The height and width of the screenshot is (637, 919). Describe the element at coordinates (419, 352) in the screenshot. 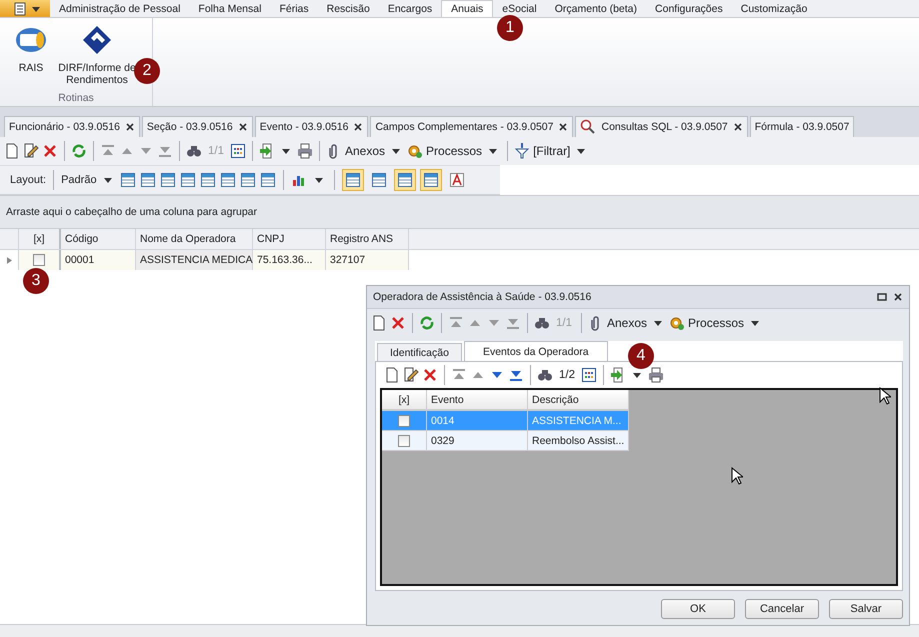

I see `dialog-tab: Identificação` at that location.